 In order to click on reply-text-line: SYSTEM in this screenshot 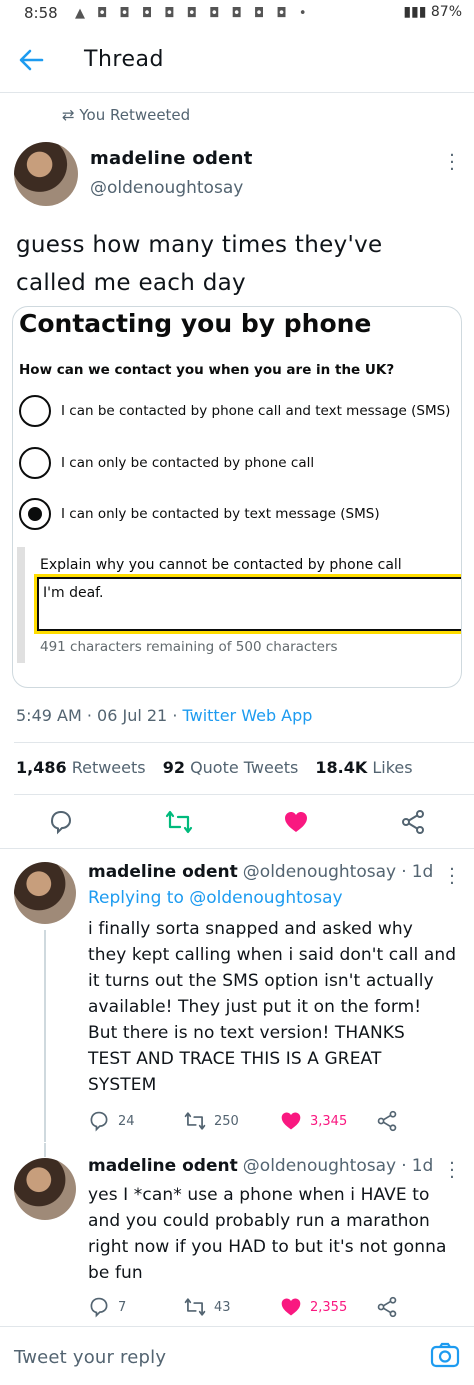, I will do `click(122, 1085)`.